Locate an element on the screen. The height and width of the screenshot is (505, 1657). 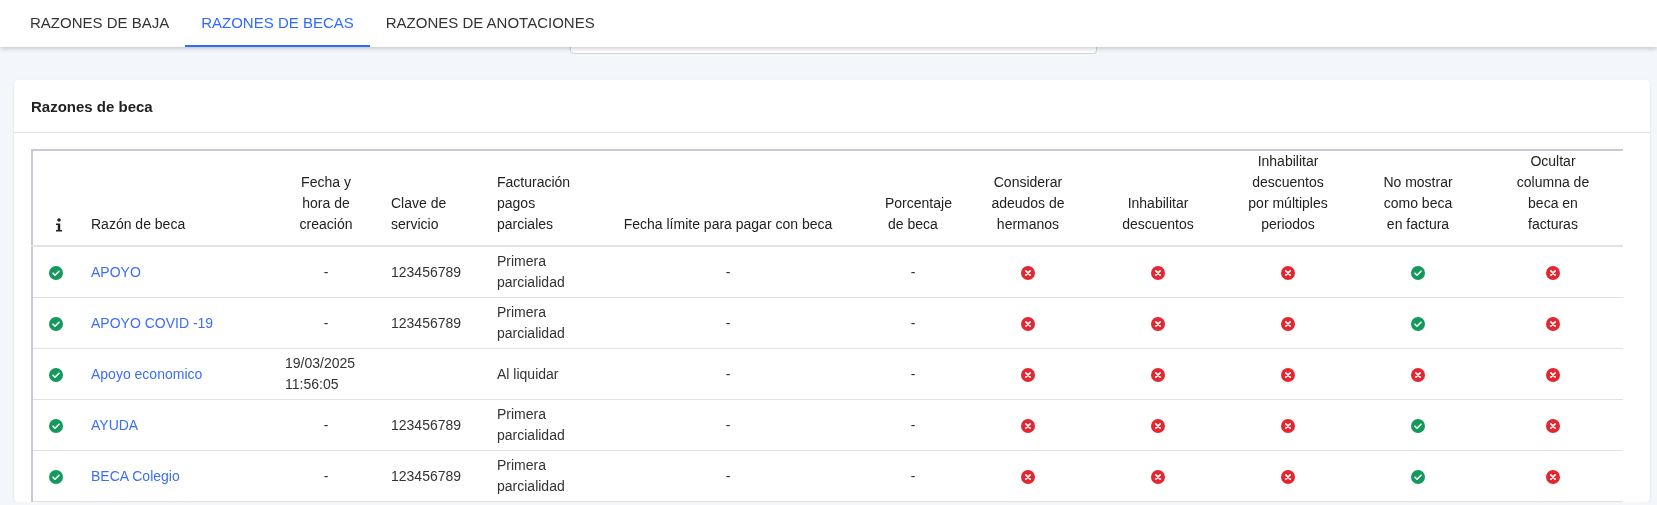
card-title: Razones de beca is located at coordinates (92, 106).